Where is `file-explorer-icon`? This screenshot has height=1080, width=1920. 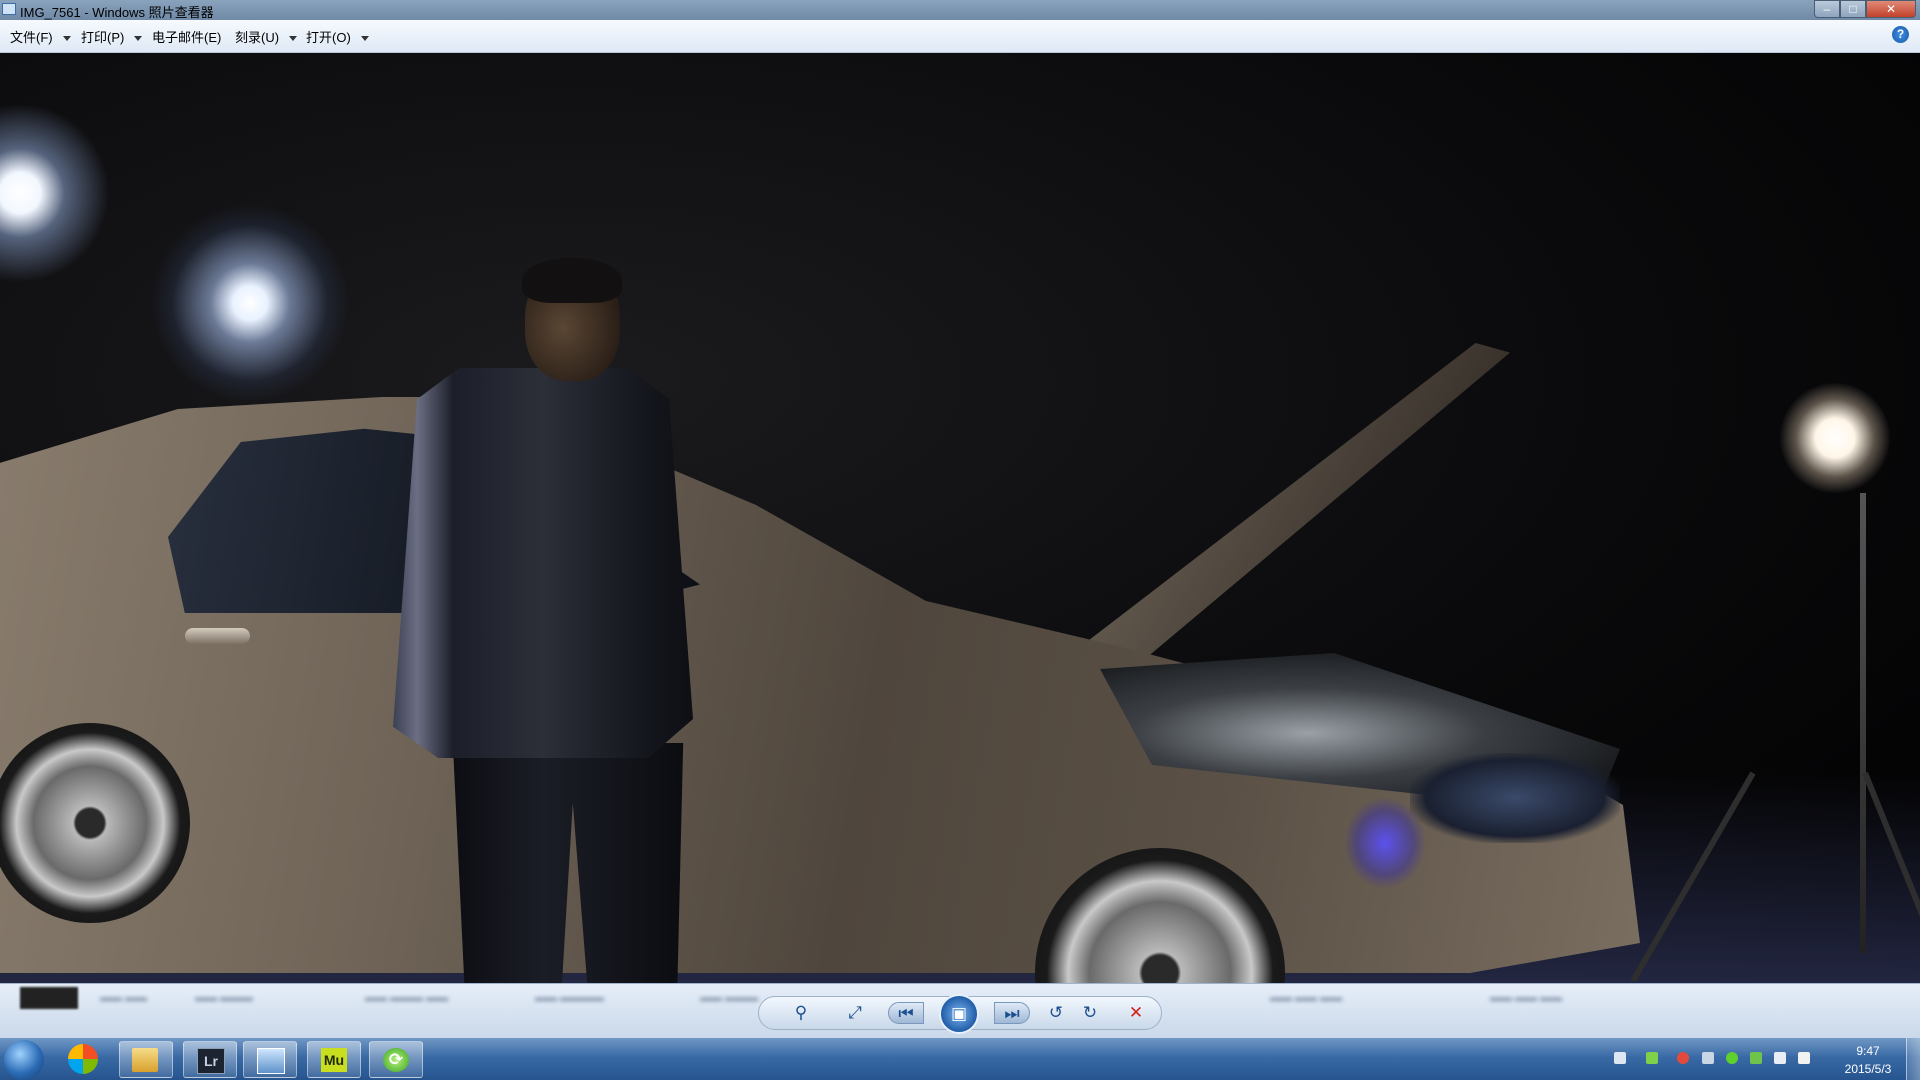
file-explorer-icon is located at coordinates (145, 1060).